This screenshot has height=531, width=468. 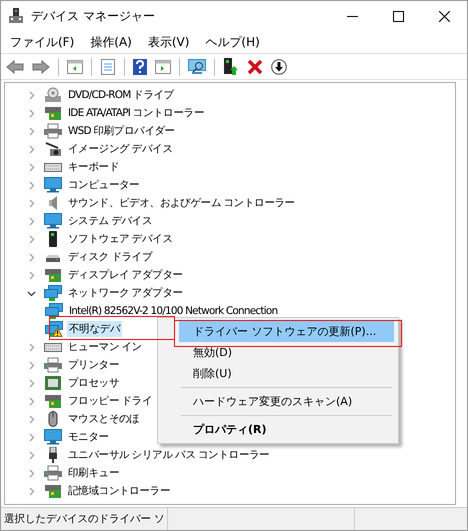 I want to click on tree-item: モニター, so click(x=88, y=437).